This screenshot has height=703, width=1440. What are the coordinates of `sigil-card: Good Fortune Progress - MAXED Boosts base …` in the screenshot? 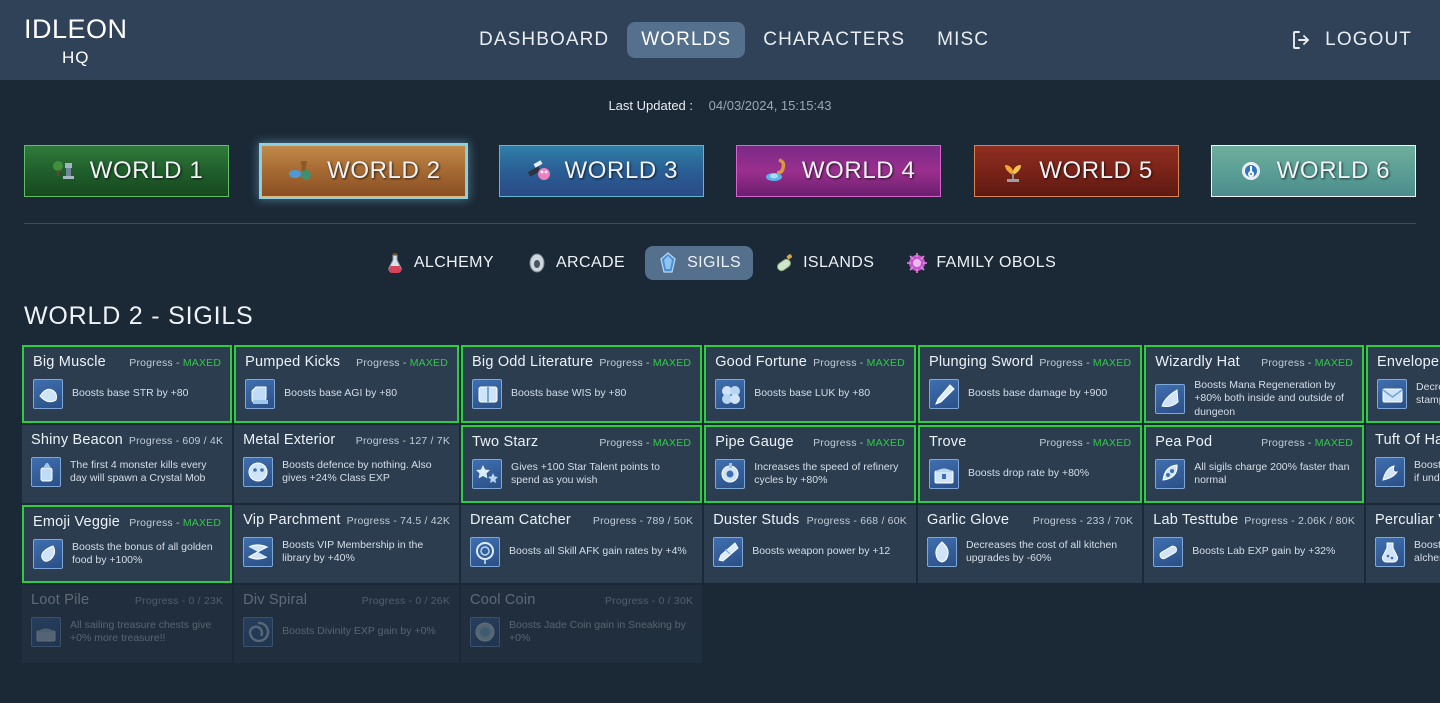 It's located at (810, 384).